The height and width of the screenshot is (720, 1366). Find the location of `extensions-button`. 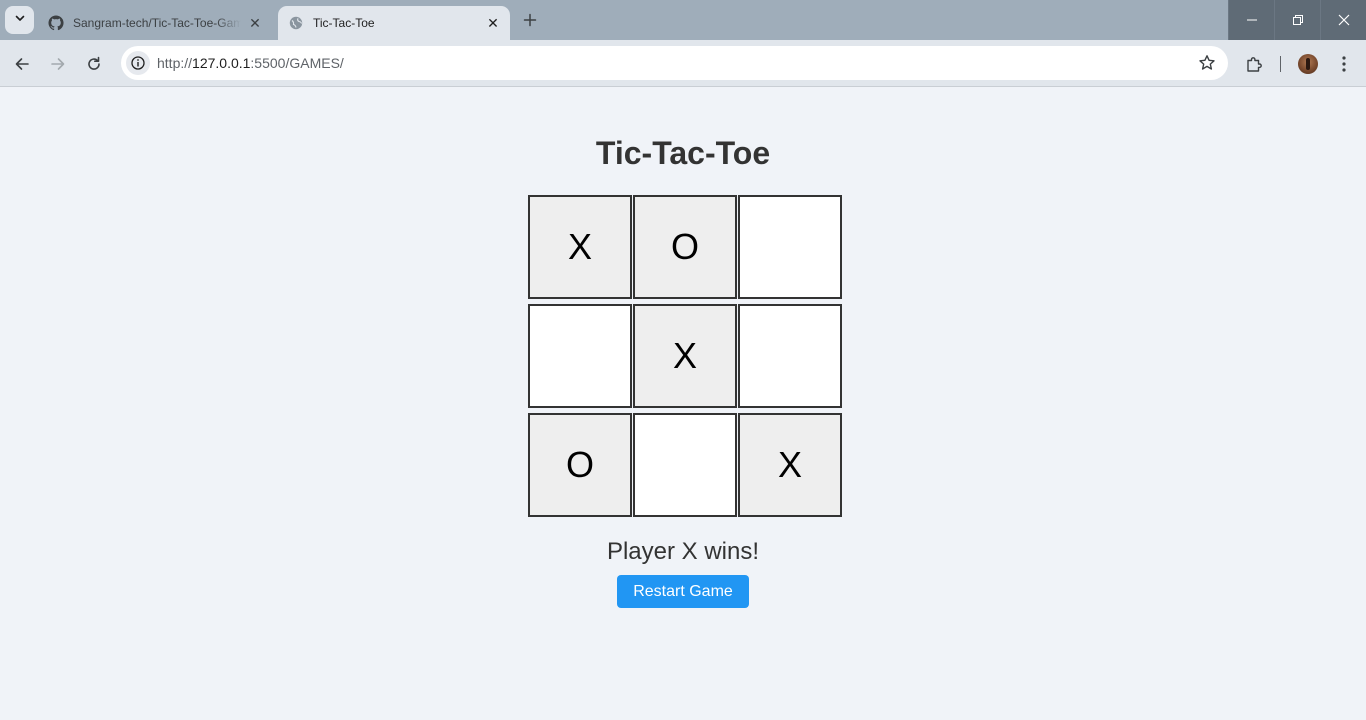

extensions-button is located at coordinates (1254, 64).